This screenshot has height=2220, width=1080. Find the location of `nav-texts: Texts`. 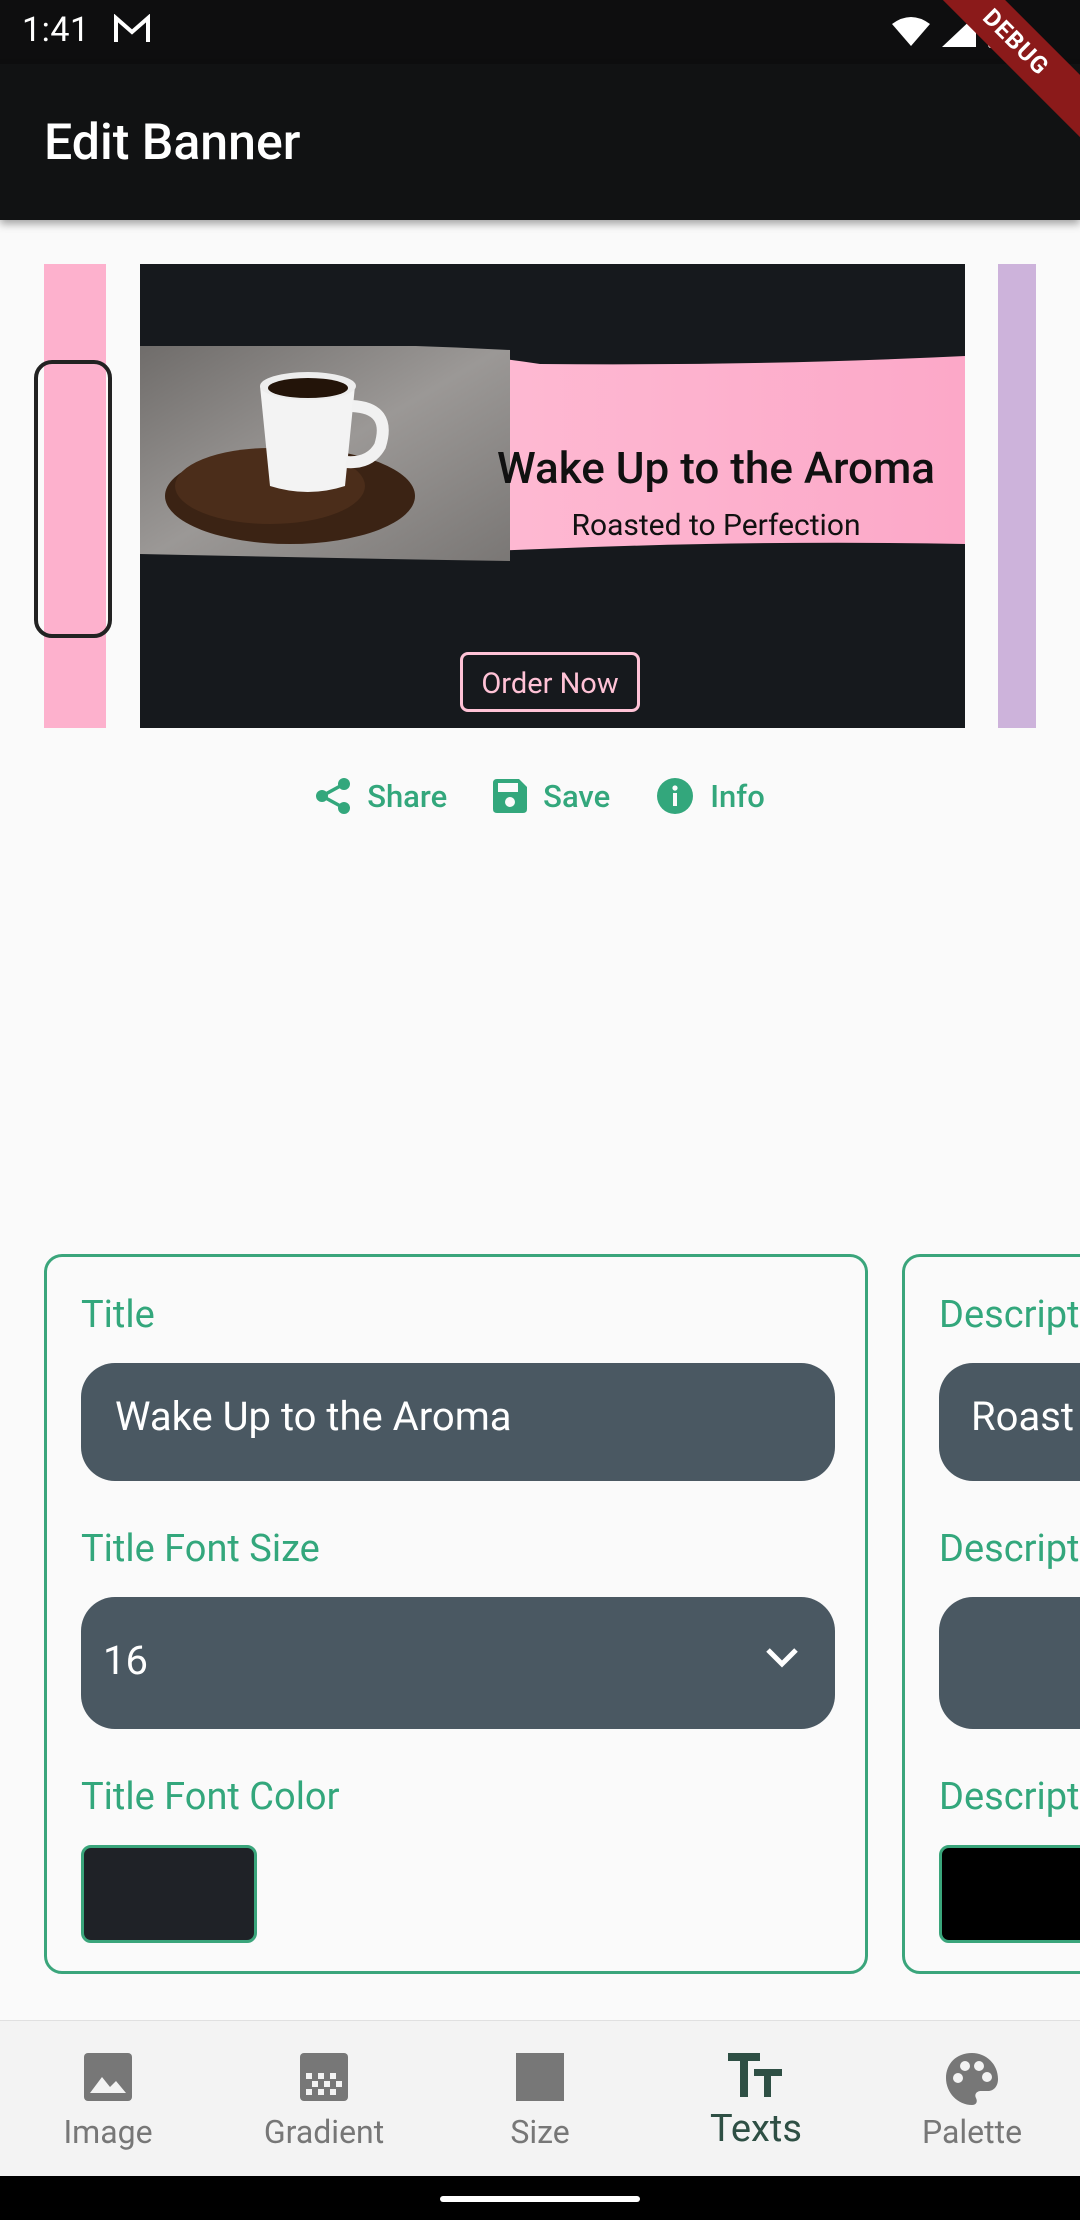

nav-texts: Texts is located at coordinates (756, 2099).